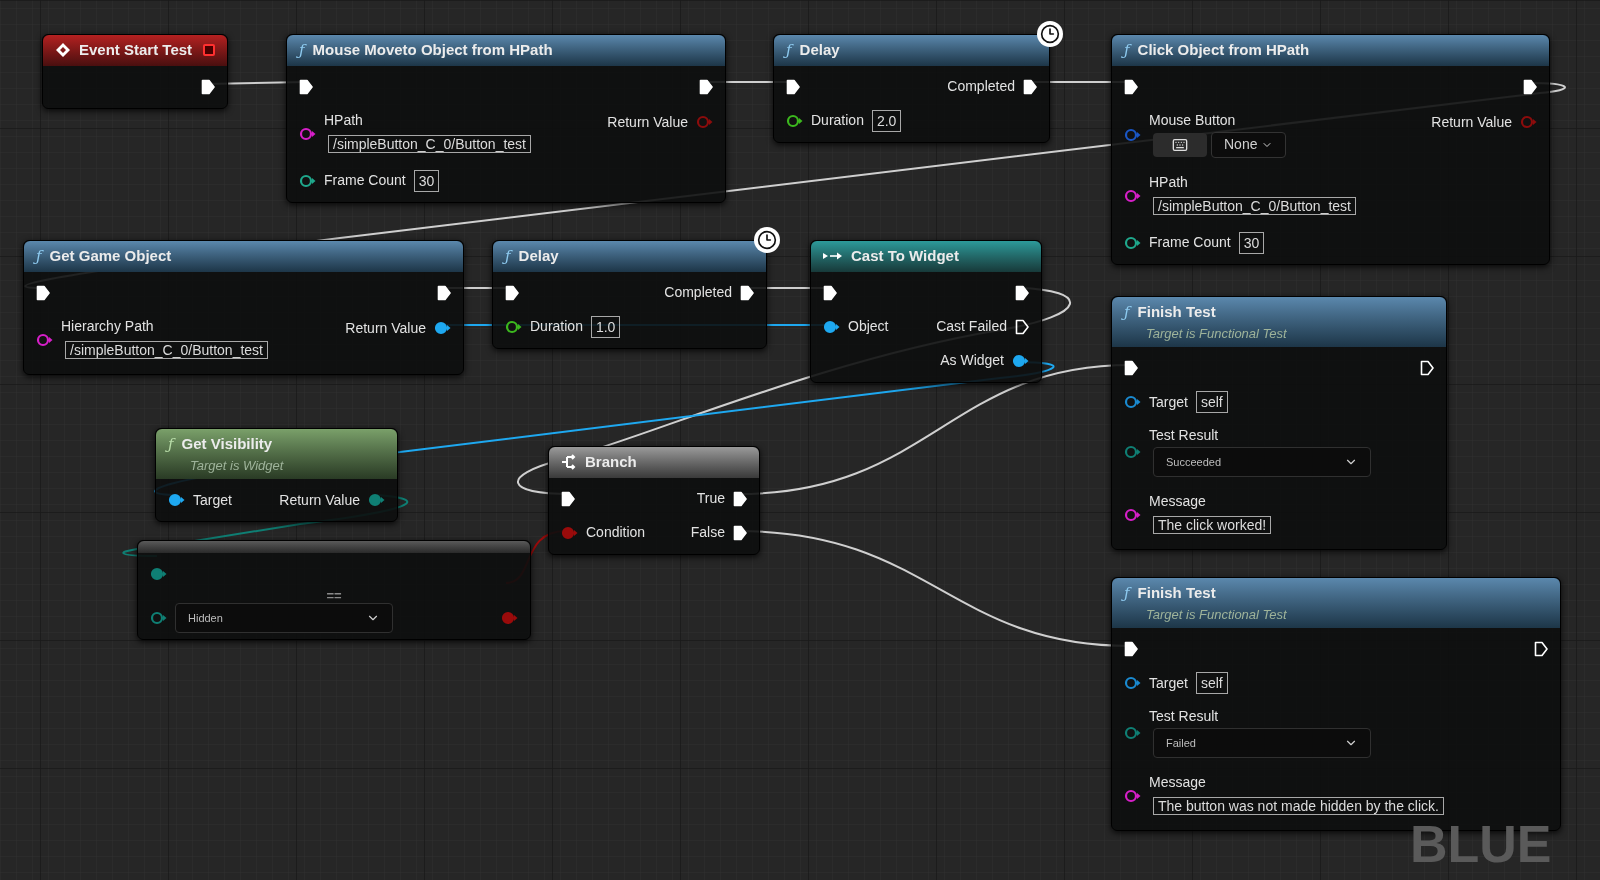 This screenshot has height=880, width=1600. I want to click on pin-label: As Widget, so click(972, 360).